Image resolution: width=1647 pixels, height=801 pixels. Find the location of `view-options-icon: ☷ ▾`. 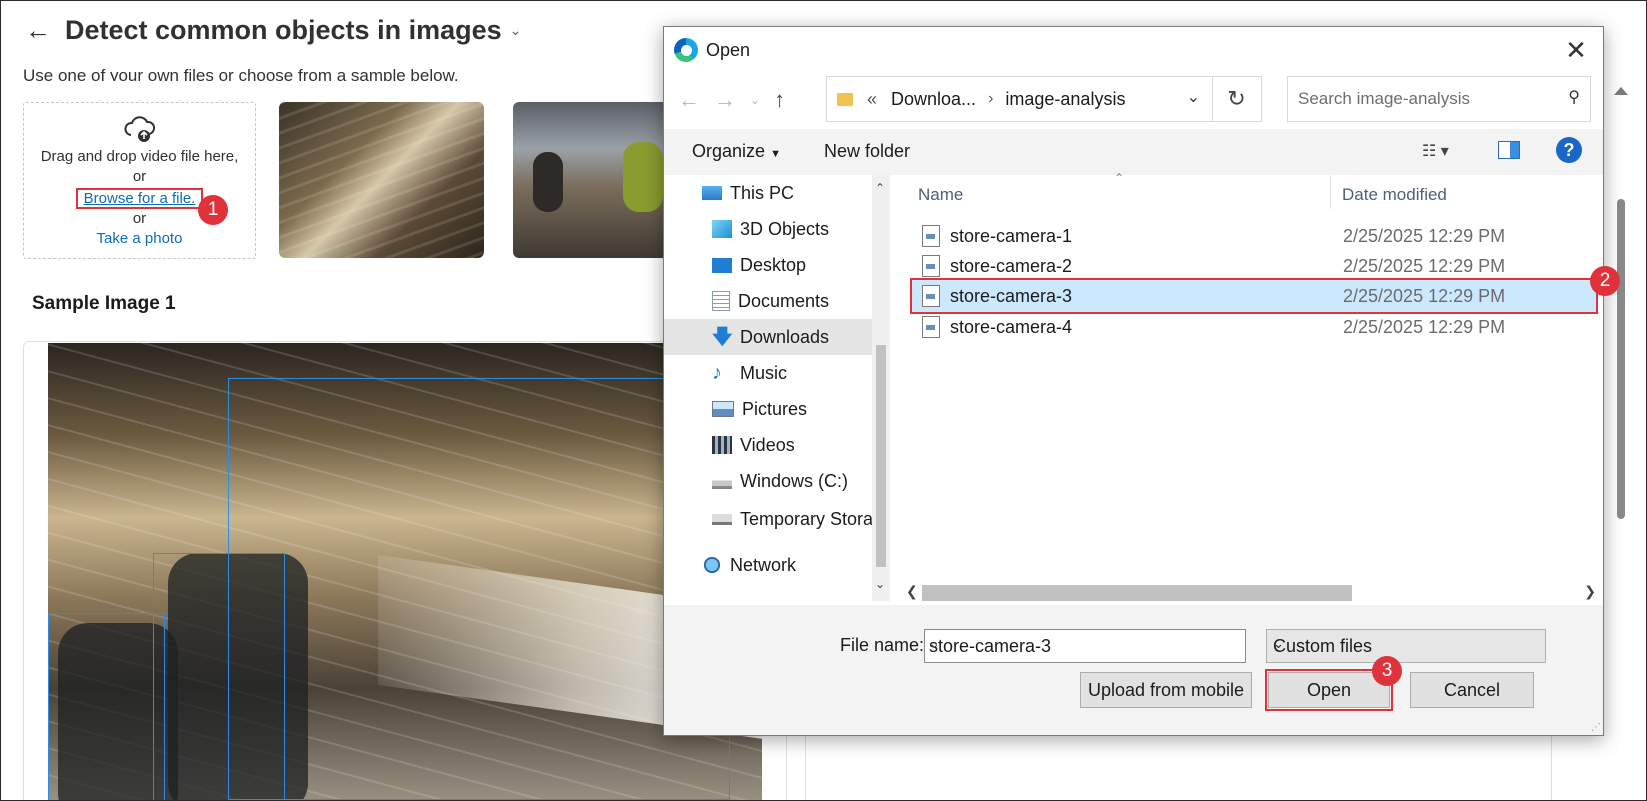

view-options-icon: ☷ ▾ is located at coordinates (1435, 151).